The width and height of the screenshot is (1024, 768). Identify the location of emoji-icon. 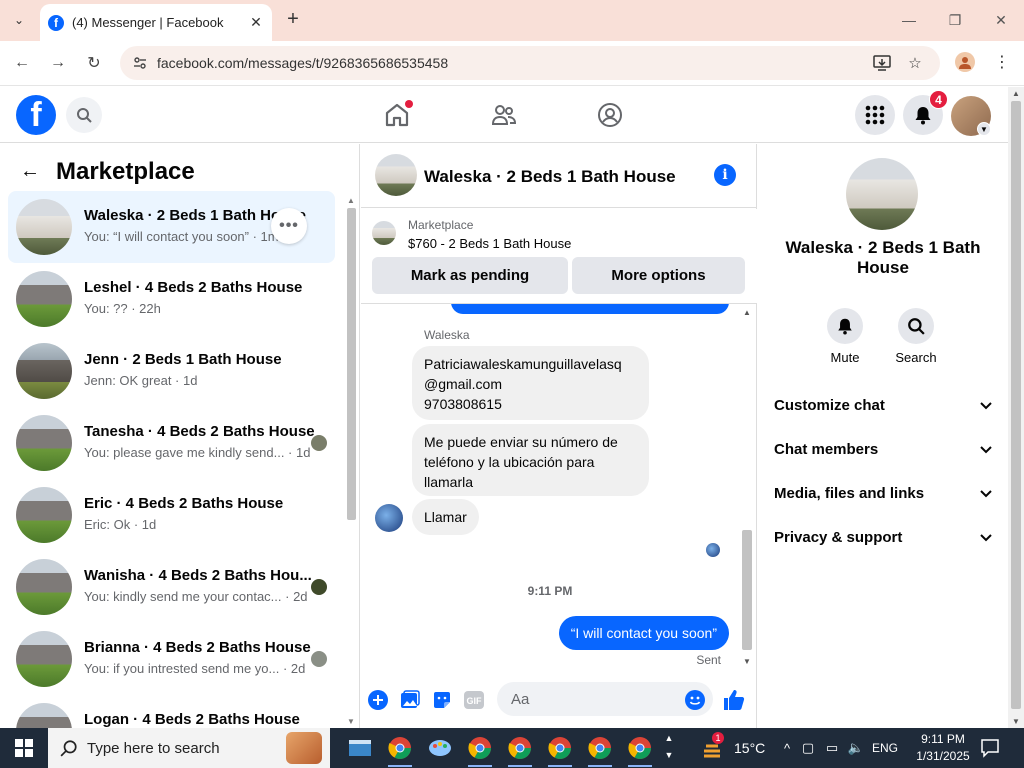
(695, 700).